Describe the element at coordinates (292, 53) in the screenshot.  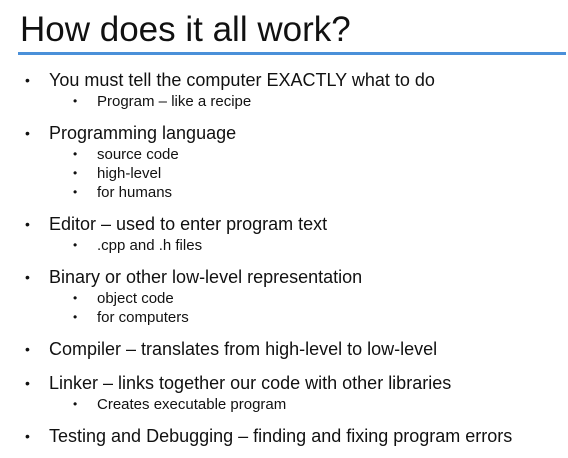
I see `title-underline` at that location.